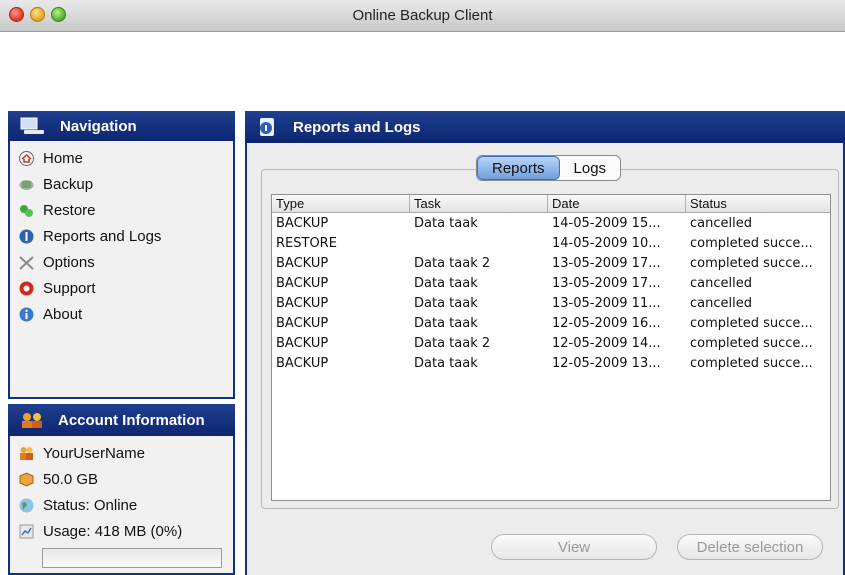  I want to click on reports-header-icon, so click(267, 127).